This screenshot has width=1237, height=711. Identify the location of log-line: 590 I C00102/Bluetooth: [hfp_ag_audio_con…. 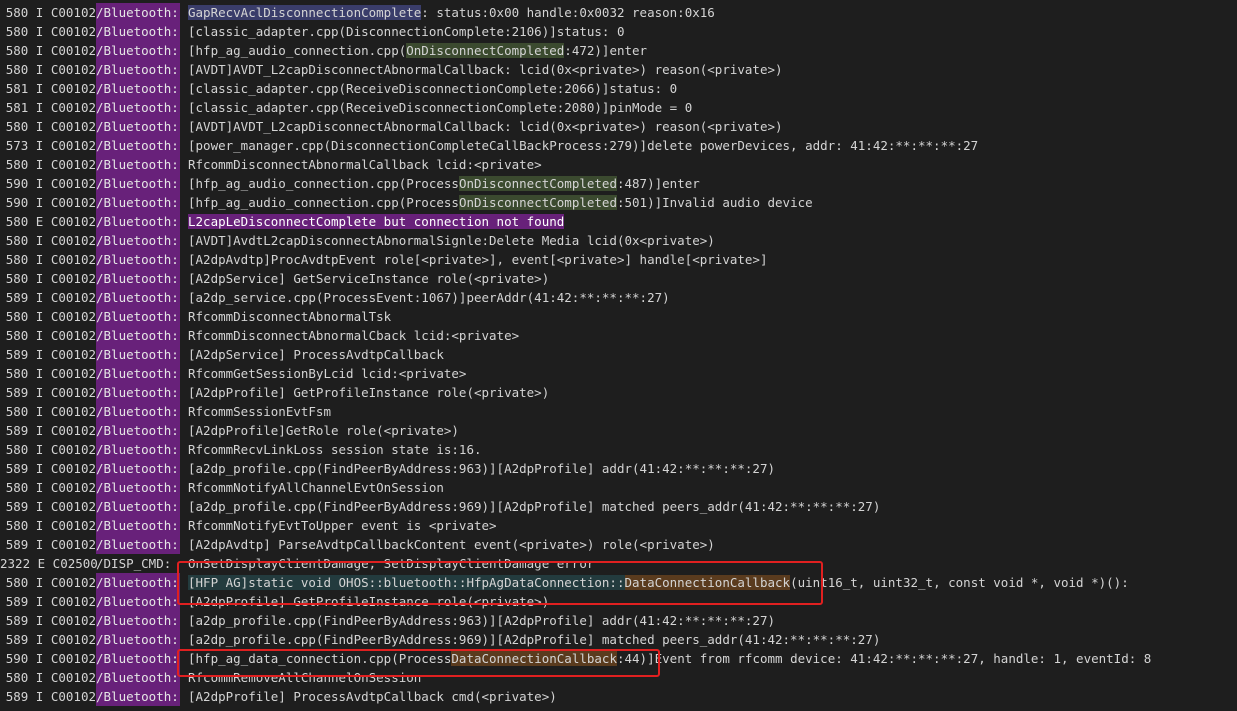
(350, 183).